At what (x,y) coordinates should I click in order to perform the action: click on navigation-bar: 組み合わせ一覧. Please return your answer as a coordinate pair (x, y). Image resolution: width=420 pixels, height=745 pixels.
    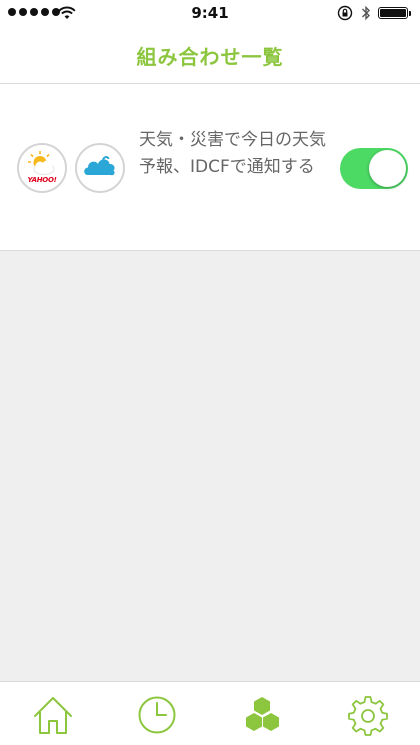
    Looking at the image, I should click on (210, 55).